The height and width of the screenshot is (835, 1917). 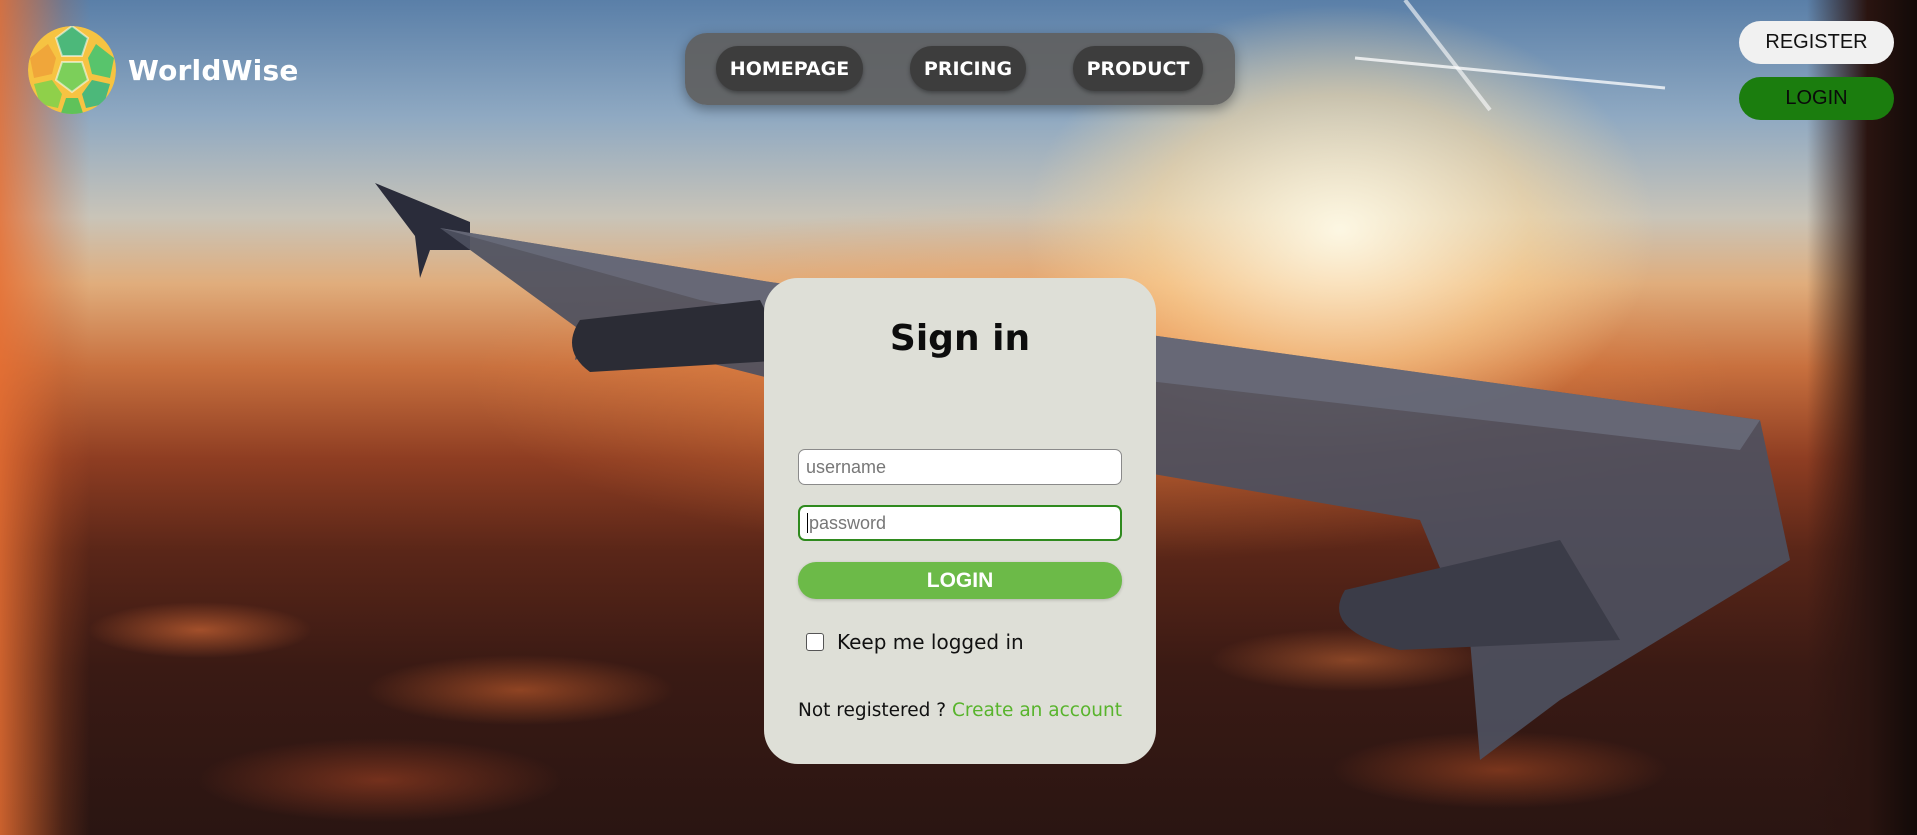 What do you see at coordinates (848, 522) in the screenshot?
I see `password-placeholder: password` at bounding box center [848, 522].